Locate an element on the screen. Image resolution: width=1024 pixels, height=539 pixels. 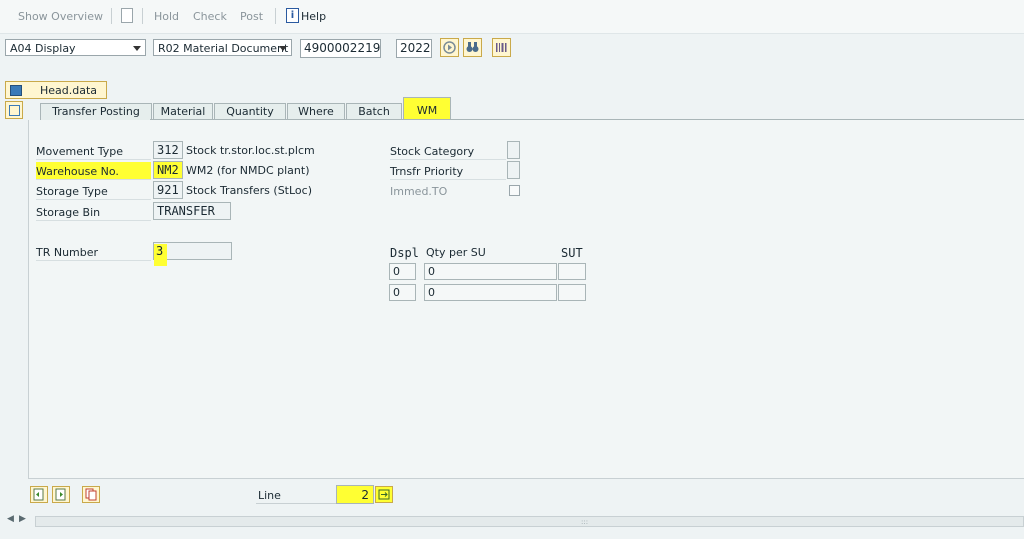
tab-transfer-posting: Transfer Posting is located at coordinates (96, 111).